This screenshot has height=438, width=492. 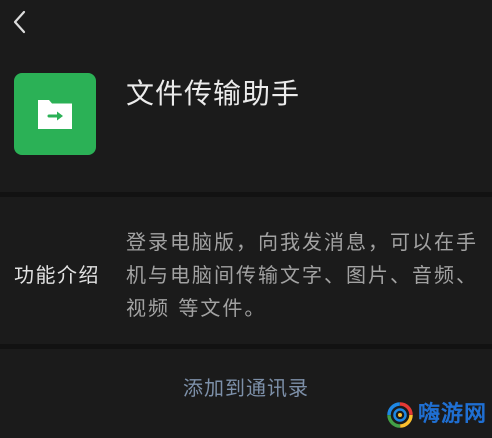 I want to click on folder-transfer-icon, so click(x=55, y=114).